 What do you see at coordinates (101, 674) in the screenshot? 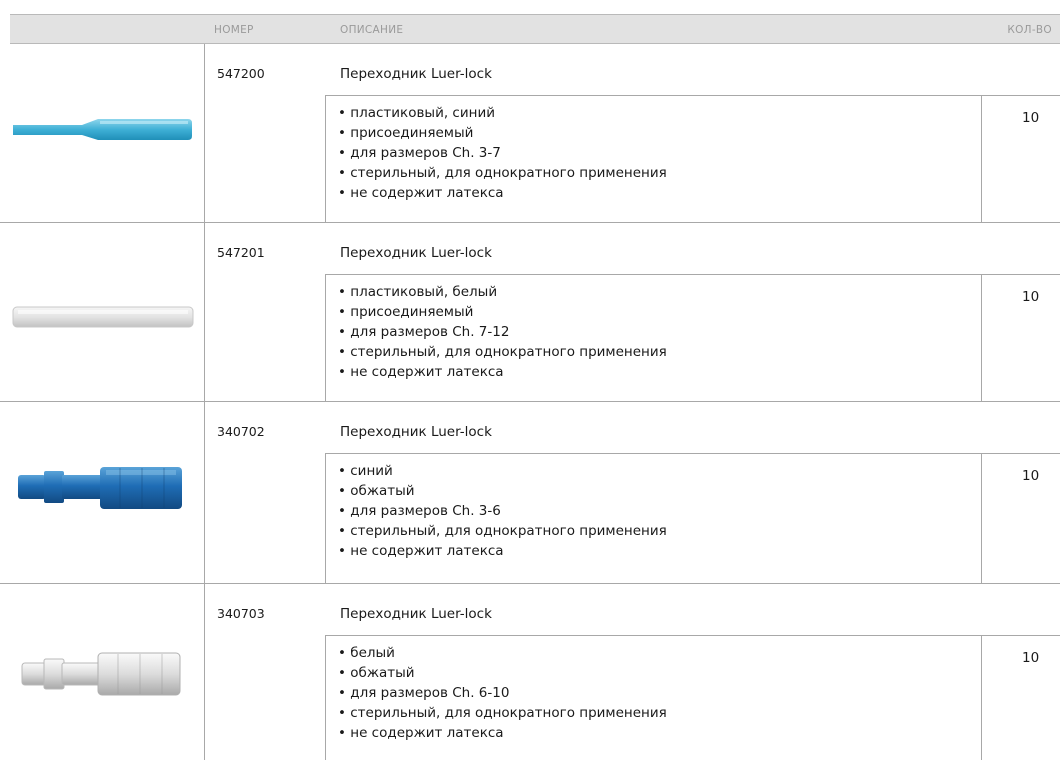
I see `white-luer-lock-connector-icon` at bounding box center [101, 674].